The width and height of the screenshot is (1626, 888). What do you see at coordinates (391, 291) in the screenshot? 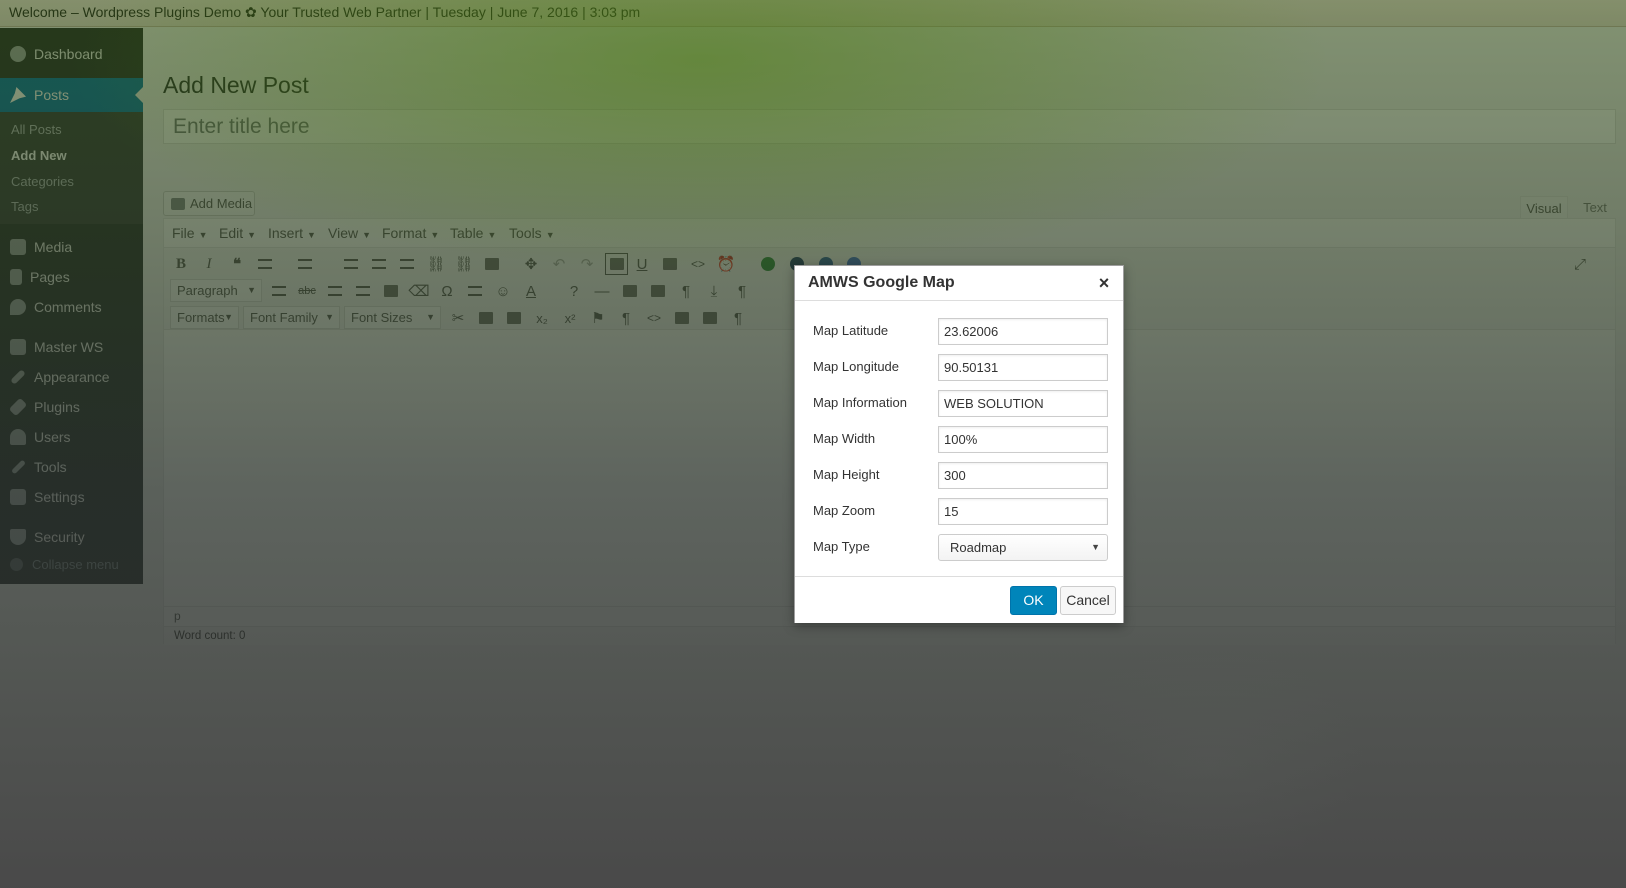
I see `paste-text-icon` at bounding box center [391, 291].